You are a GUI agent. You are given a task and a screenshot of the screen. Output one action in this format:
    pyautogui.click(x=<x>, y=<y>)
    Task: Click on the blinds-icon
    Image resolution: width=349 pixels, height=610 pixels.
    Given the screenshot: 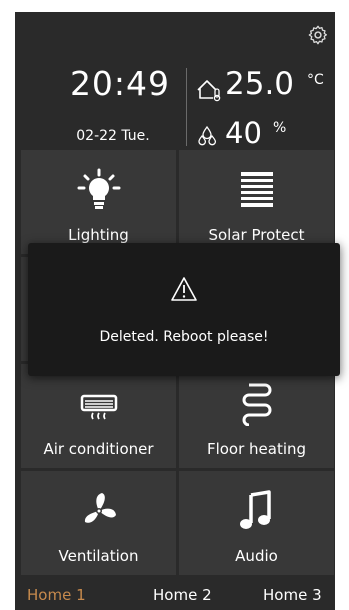 What is the action you would take?
    pyautogui.click(x=256, y=189)
    